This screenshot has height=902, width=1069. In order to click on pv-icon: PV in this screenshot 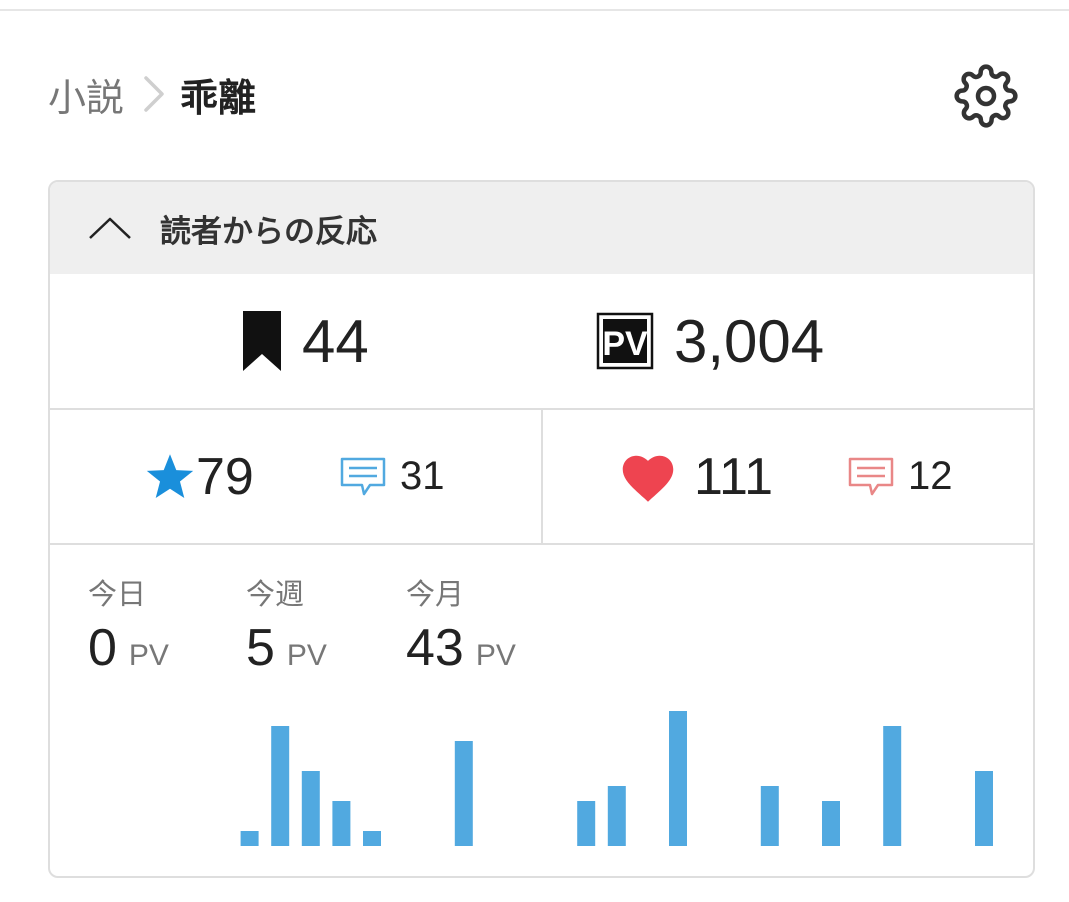, I will do `click(625, 341)`.